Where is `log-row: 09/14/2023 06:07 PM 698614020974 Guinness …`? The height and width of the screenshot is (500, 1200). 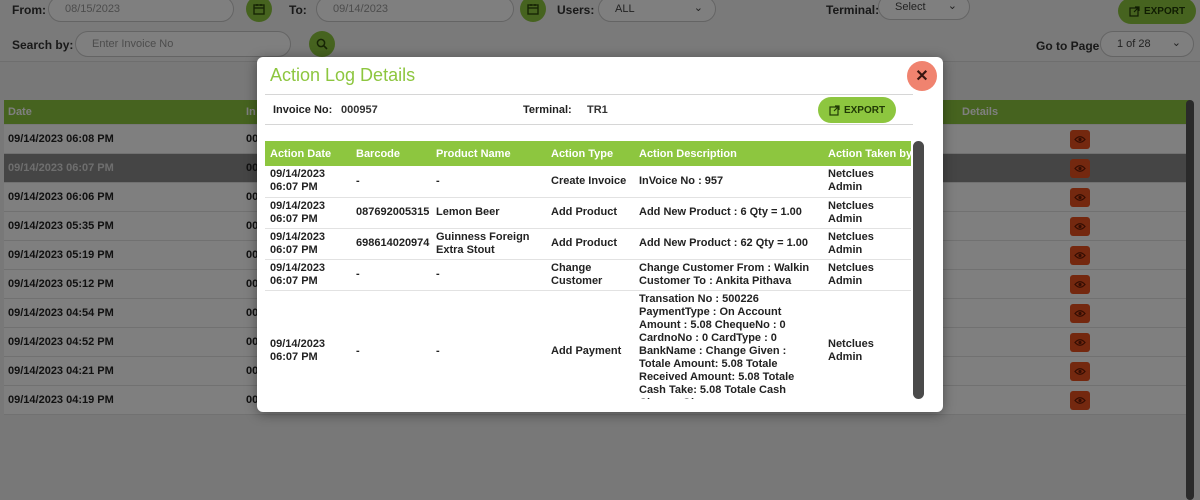 log-row: 09/14/2023 06:07 PM 698614020974 Guinness … is located at coordinates (588, 244).